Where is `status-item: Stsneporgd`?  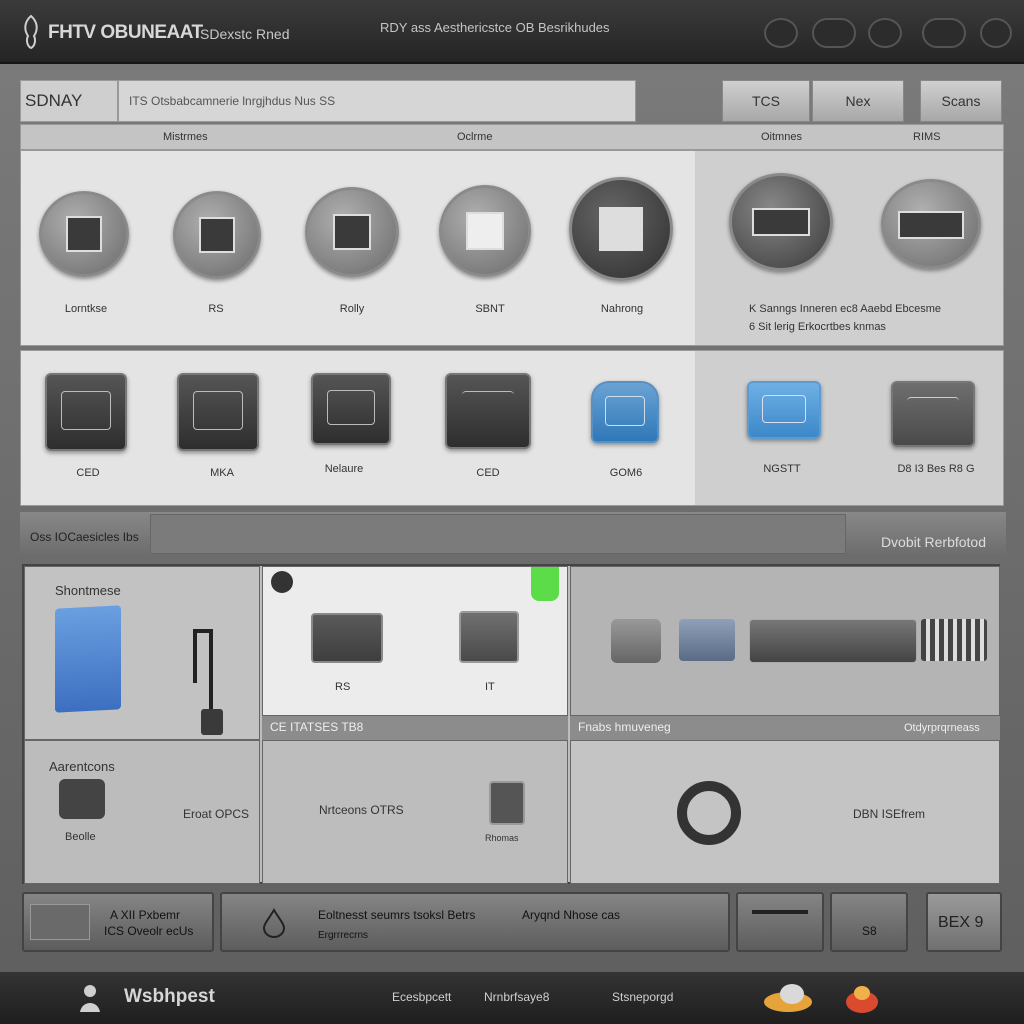
status-item: Stsneporgd is located at coordinates (643, 997).